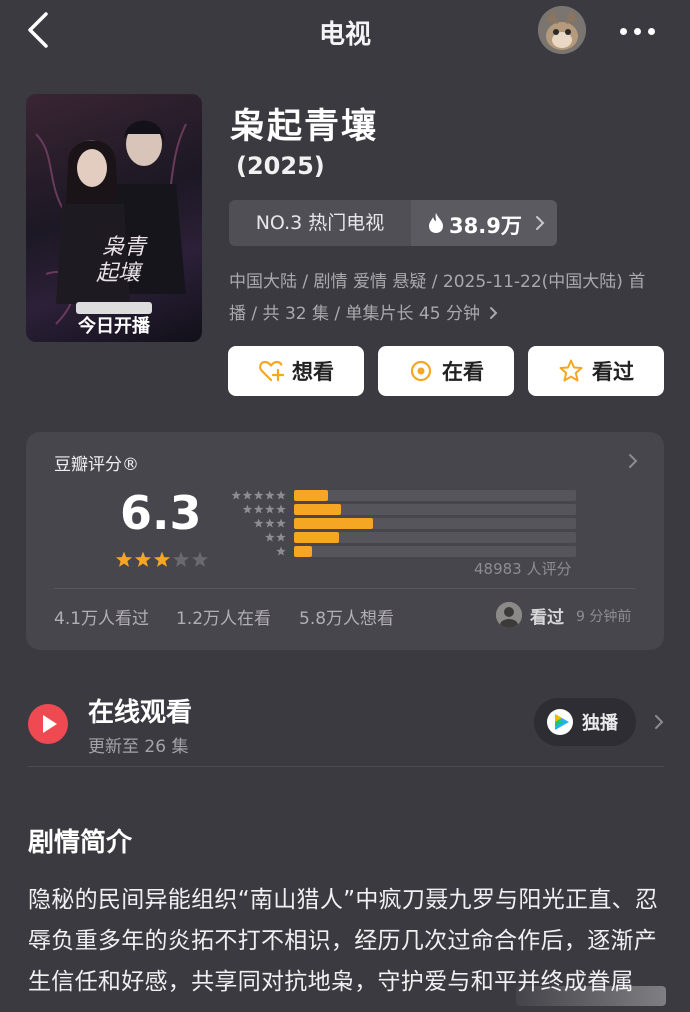 This screenshot has width=690, height=1012. I want to click on watermark, so click(591, 996).